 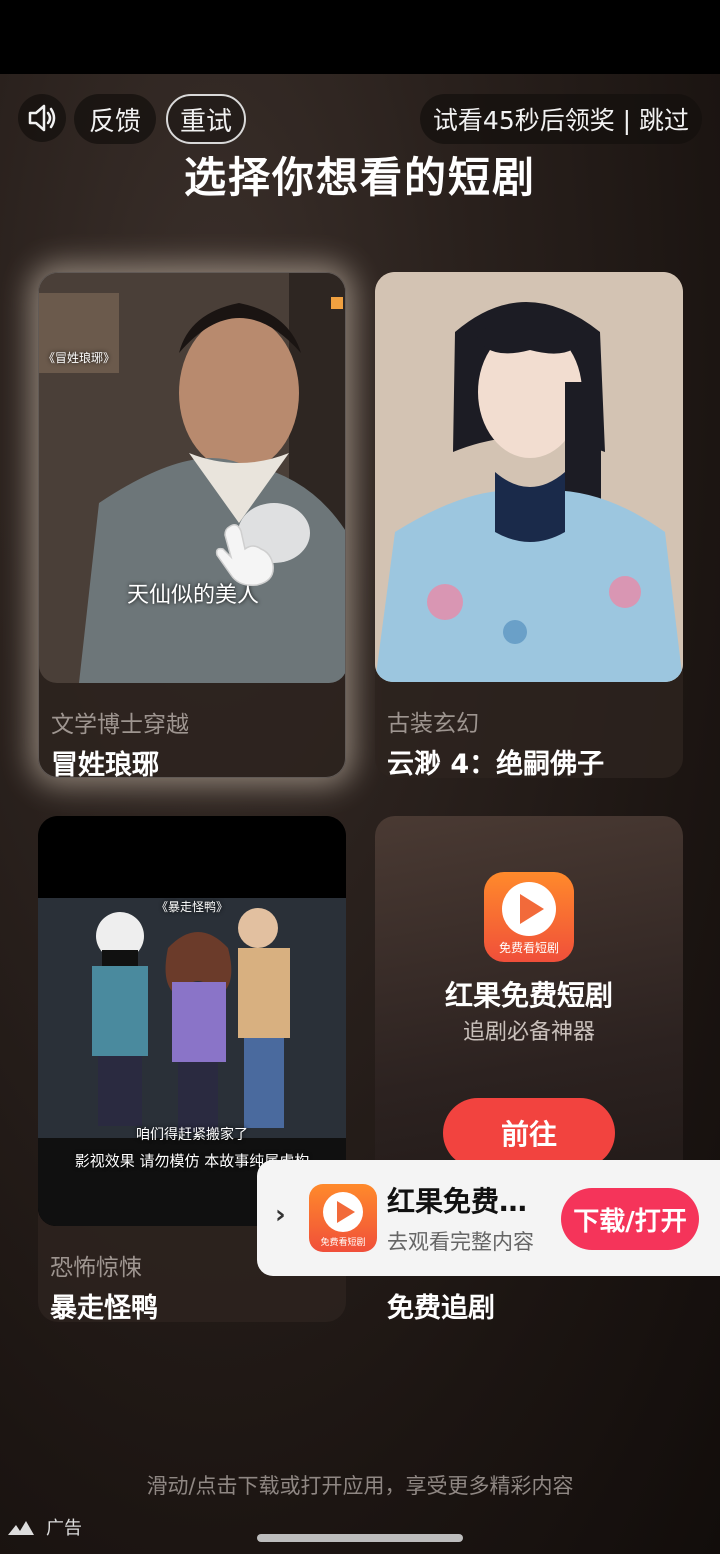 What do you see at coordinates (120, 725) in the screenshot?
I see `drama-genre: 文学博士穿越` at bounding box center [120, 725].